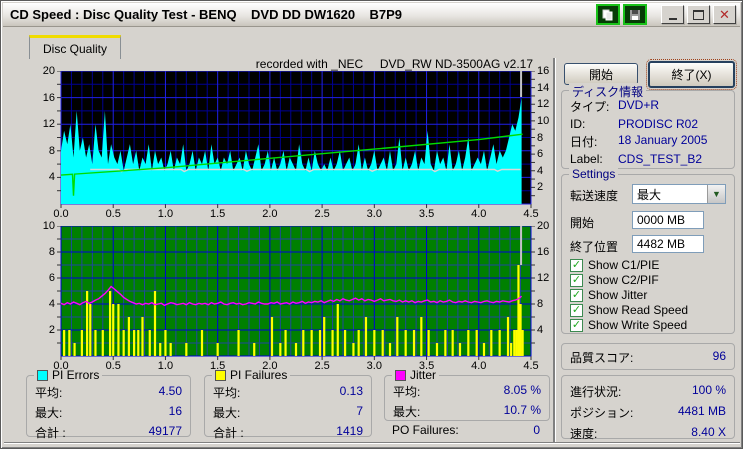  I want to click on checkbox-show-write-speed: ✓ Show Write Speed, so click(628, 325).